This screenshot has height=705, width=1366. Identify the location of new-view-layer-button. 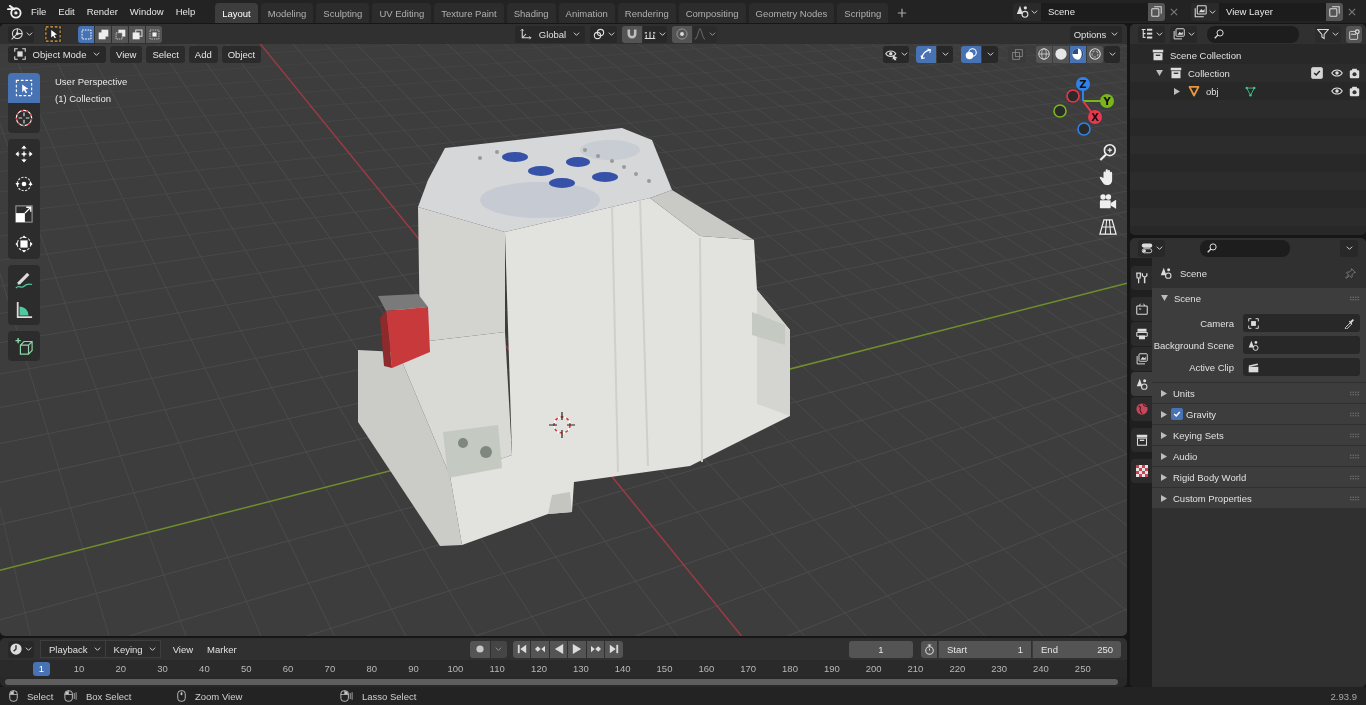
(1334, 11).